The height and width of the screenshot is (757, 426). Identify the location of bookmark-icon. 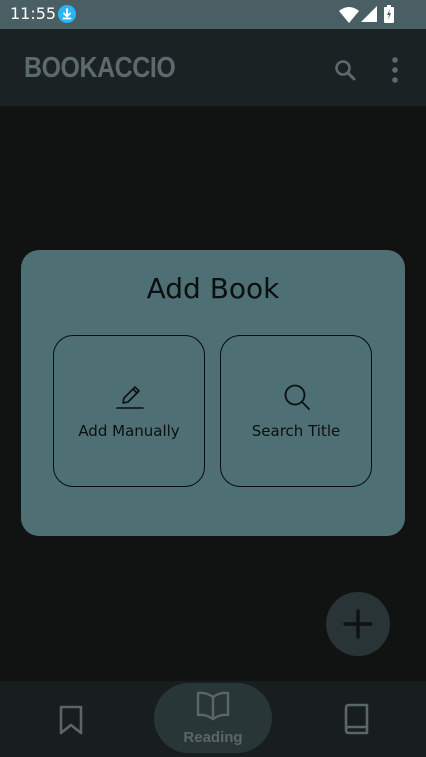
(71, 720).